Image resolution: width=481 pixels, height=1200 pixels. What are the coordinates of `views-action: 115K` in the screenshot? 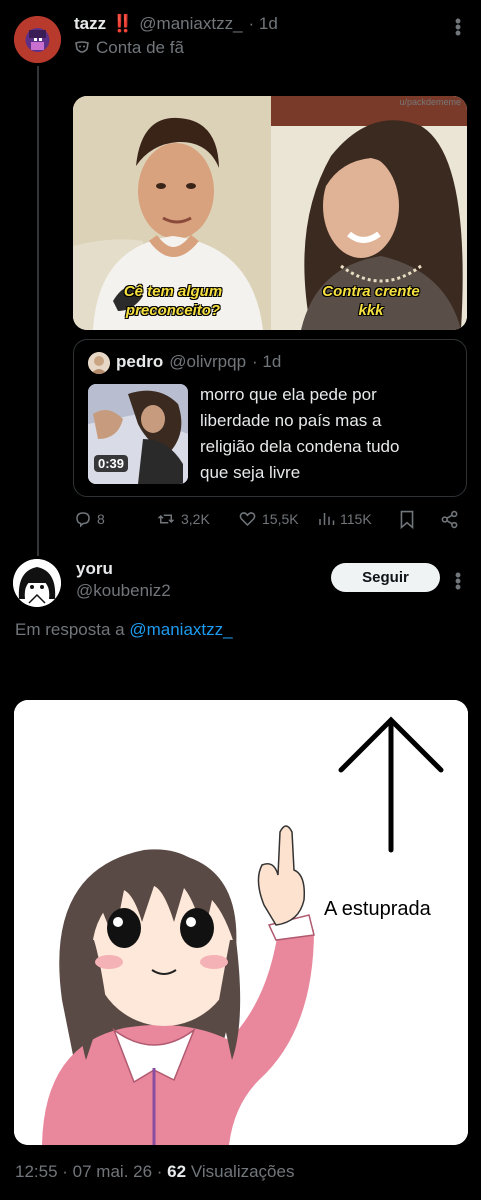 It's located at (344, 519).